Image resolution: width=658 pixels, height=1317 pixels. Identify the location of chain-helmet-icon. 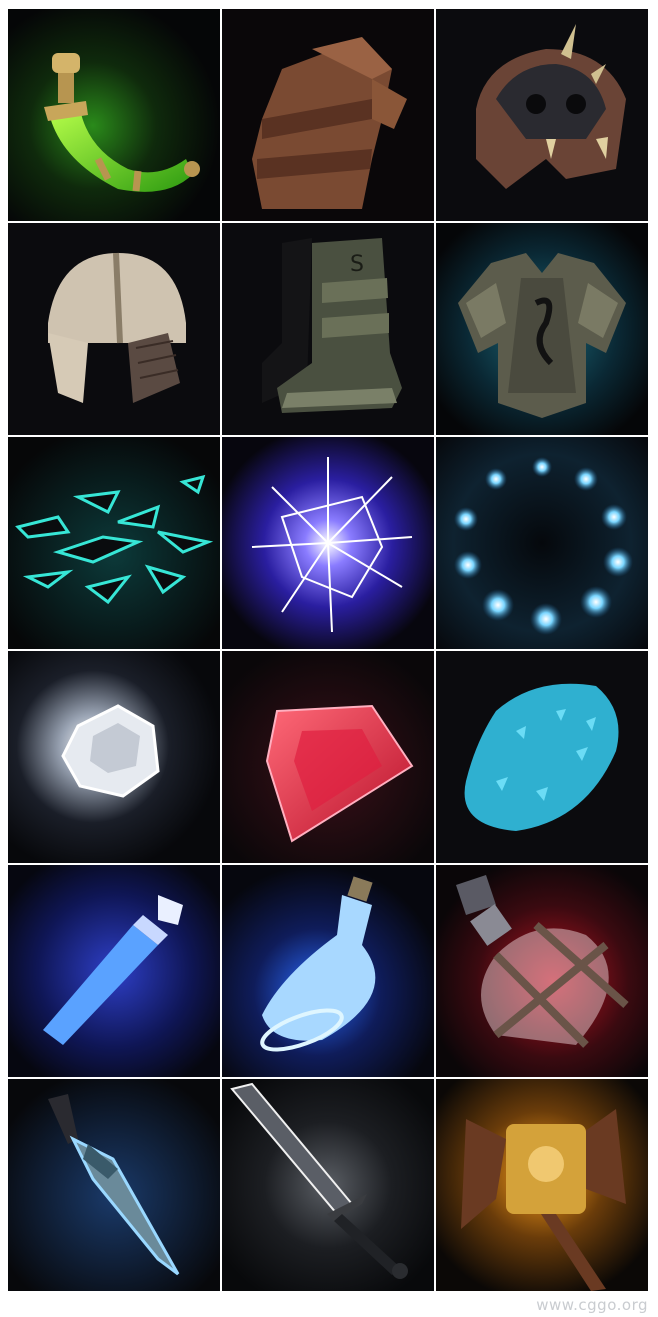
(114, 329).